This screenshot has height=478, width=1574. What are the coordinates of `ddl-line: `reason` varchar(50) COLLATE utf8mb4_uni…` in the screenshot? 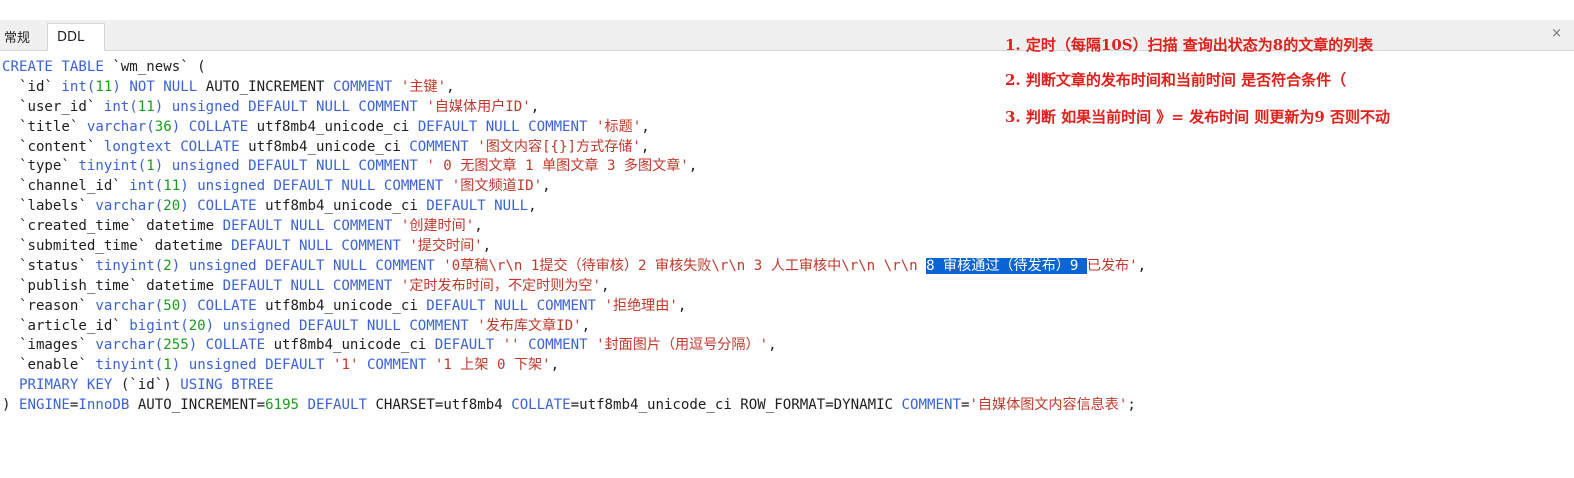 It's located at (574, 307).